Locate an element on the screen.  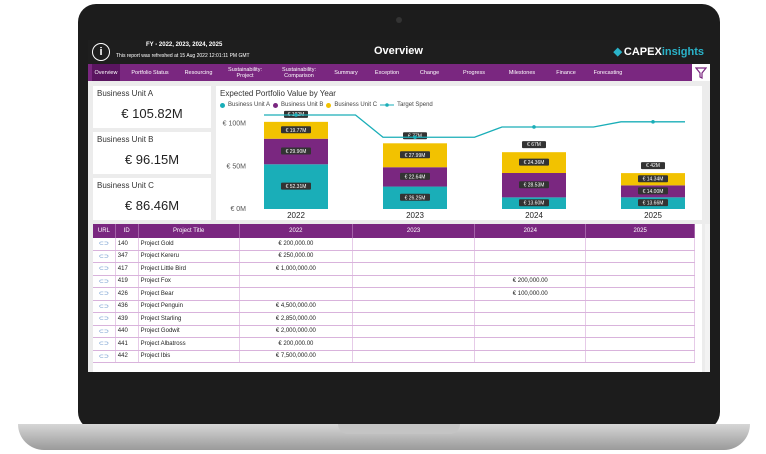
info-icon: i is located at coordinates (101, 52).